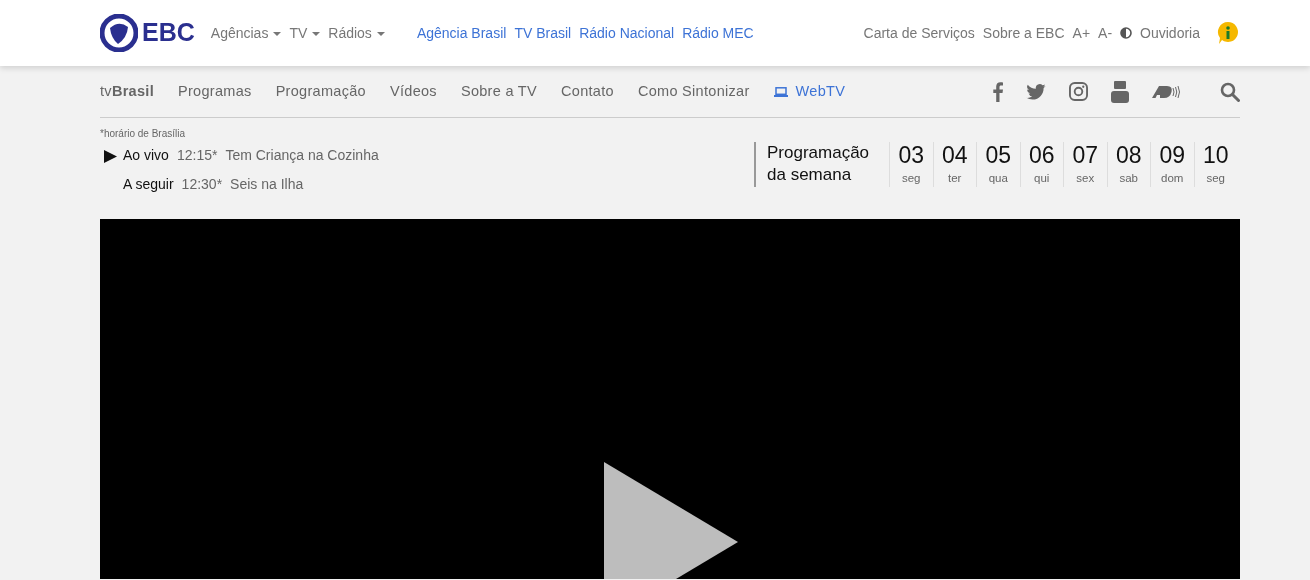  I want to click on audio-description-icon, so click(1166, 91).